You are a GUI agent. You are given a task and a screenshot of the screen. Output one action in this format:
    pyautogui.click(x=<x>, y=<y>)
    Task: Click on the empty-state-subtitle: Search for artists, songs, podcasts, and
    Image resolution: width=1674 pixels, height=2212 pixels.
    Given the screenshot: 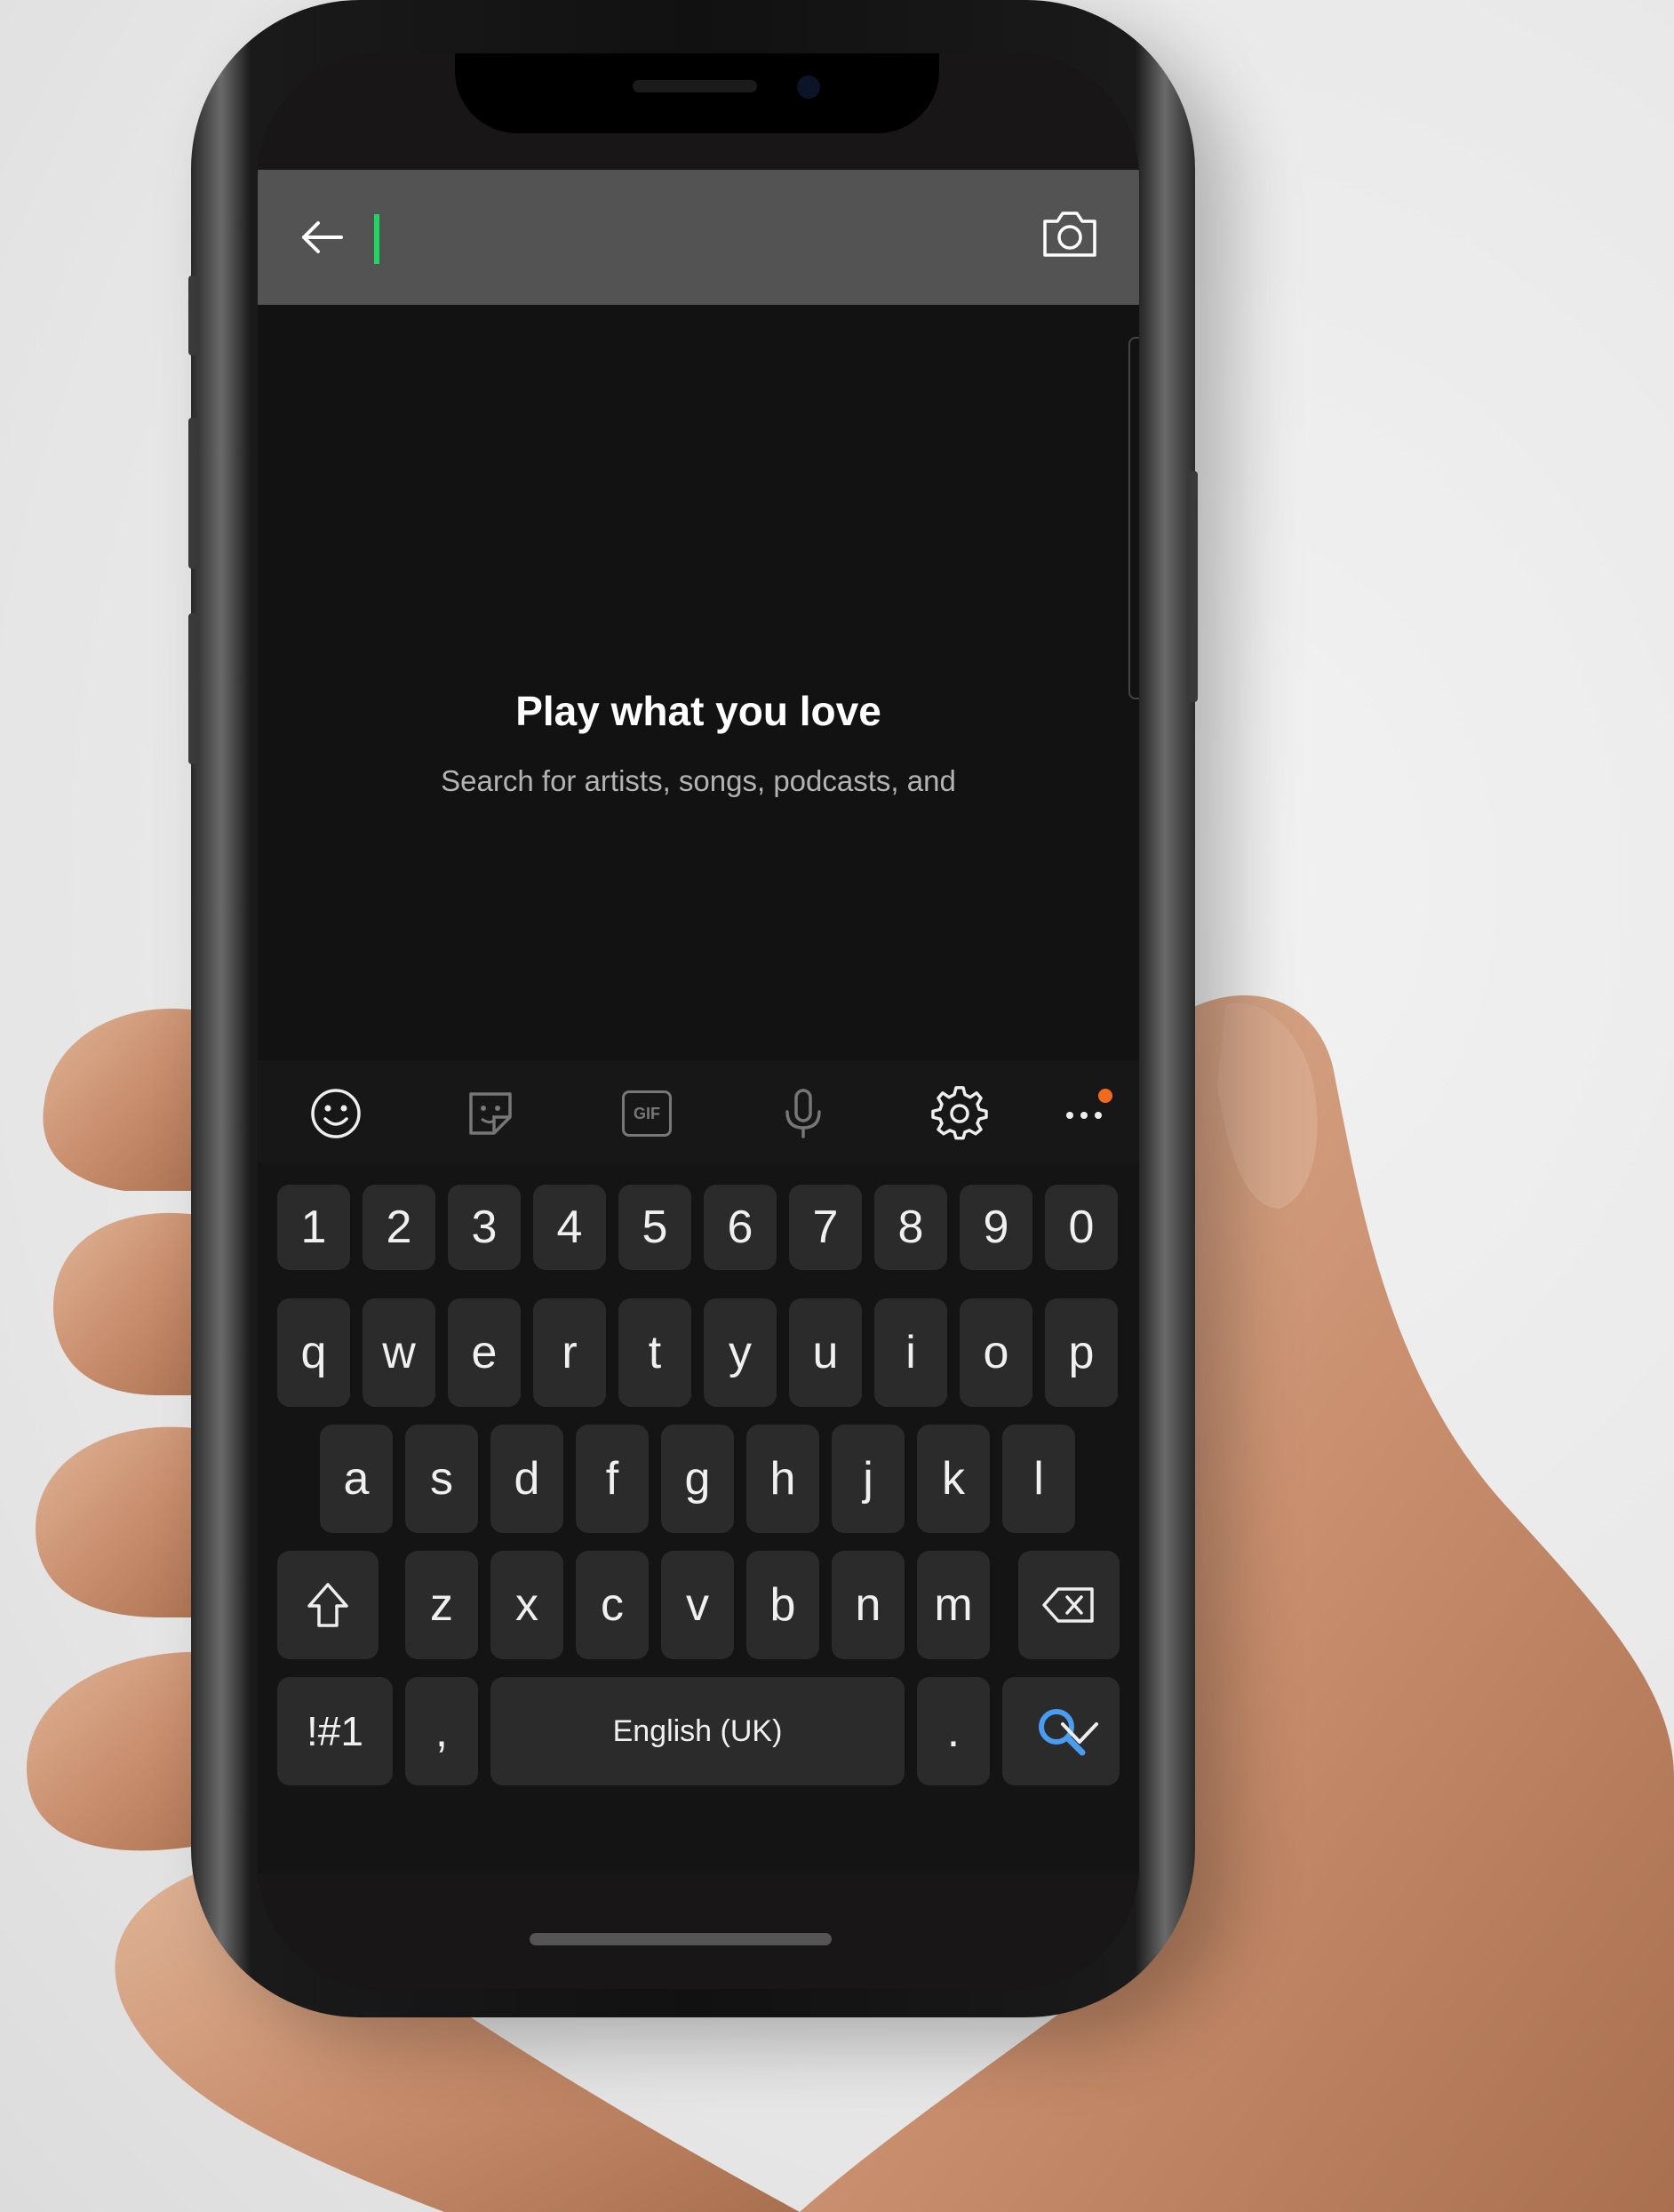 What is the action you would take?
    pyautogui.click(x=698, y=780)
    